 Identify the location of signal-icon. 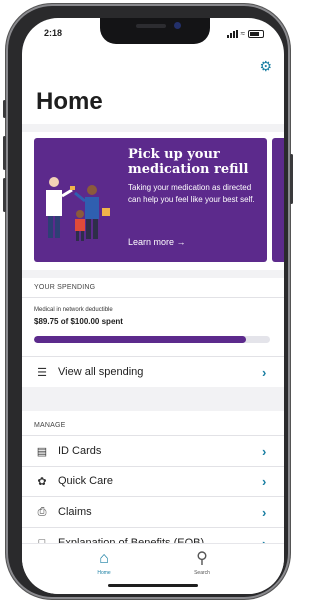
(232, 33).